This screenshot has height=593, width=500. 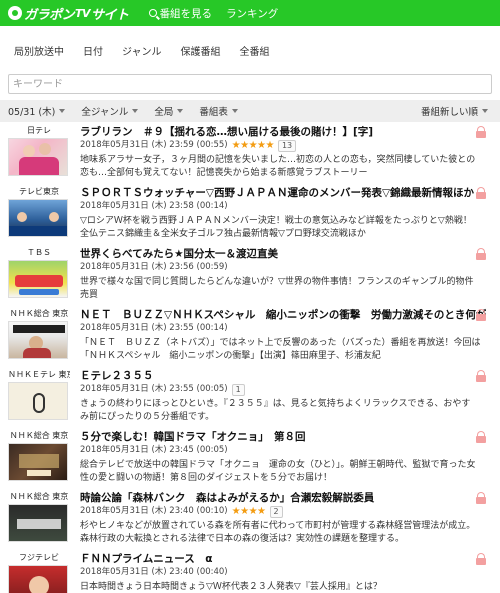 What do you see at coordinates (278, 559) in the screenshot?
I see `program-title: ＦＮＮプライムニュース α` at bounding box center [278, 559].